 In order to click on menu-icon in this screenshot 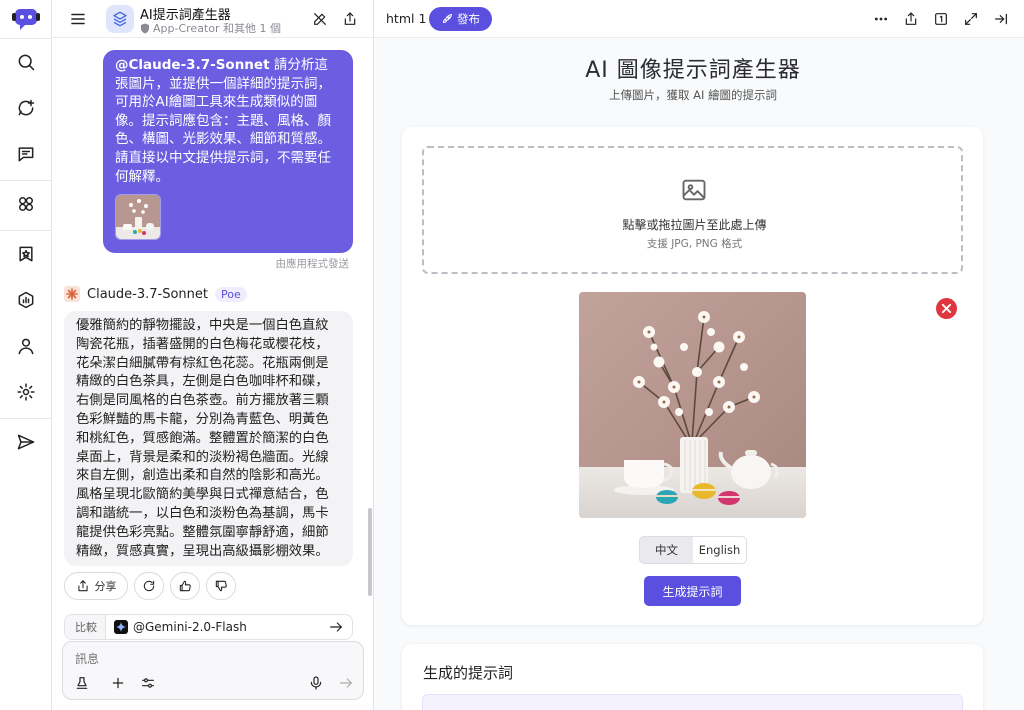, I will do `click(78, 19)`.